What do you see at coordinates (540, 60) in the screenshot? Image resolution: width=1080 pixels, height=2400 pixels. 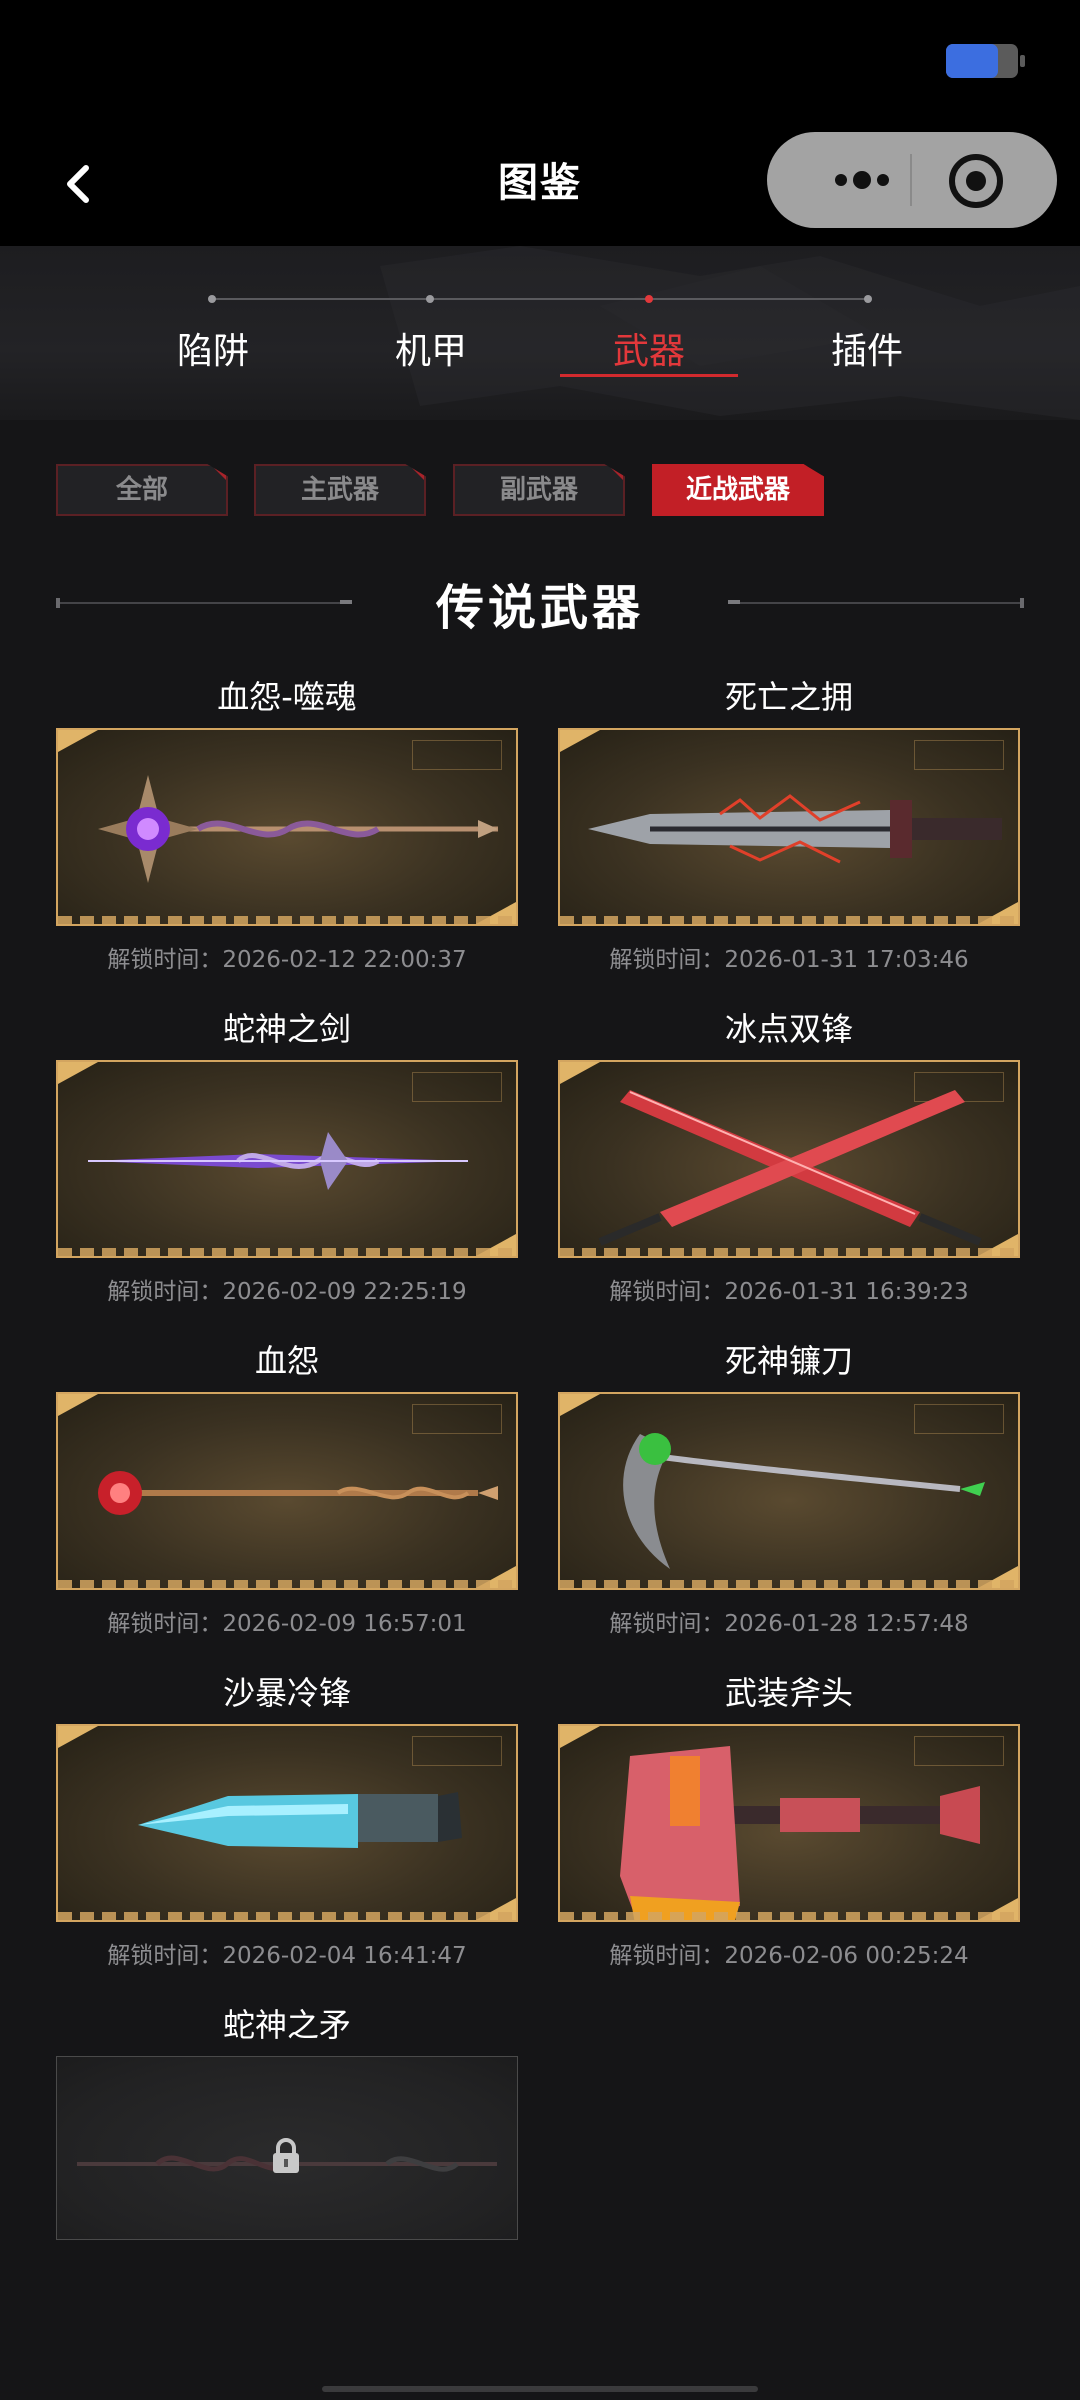 I see `status-bar` at bounding box center [540, 60].